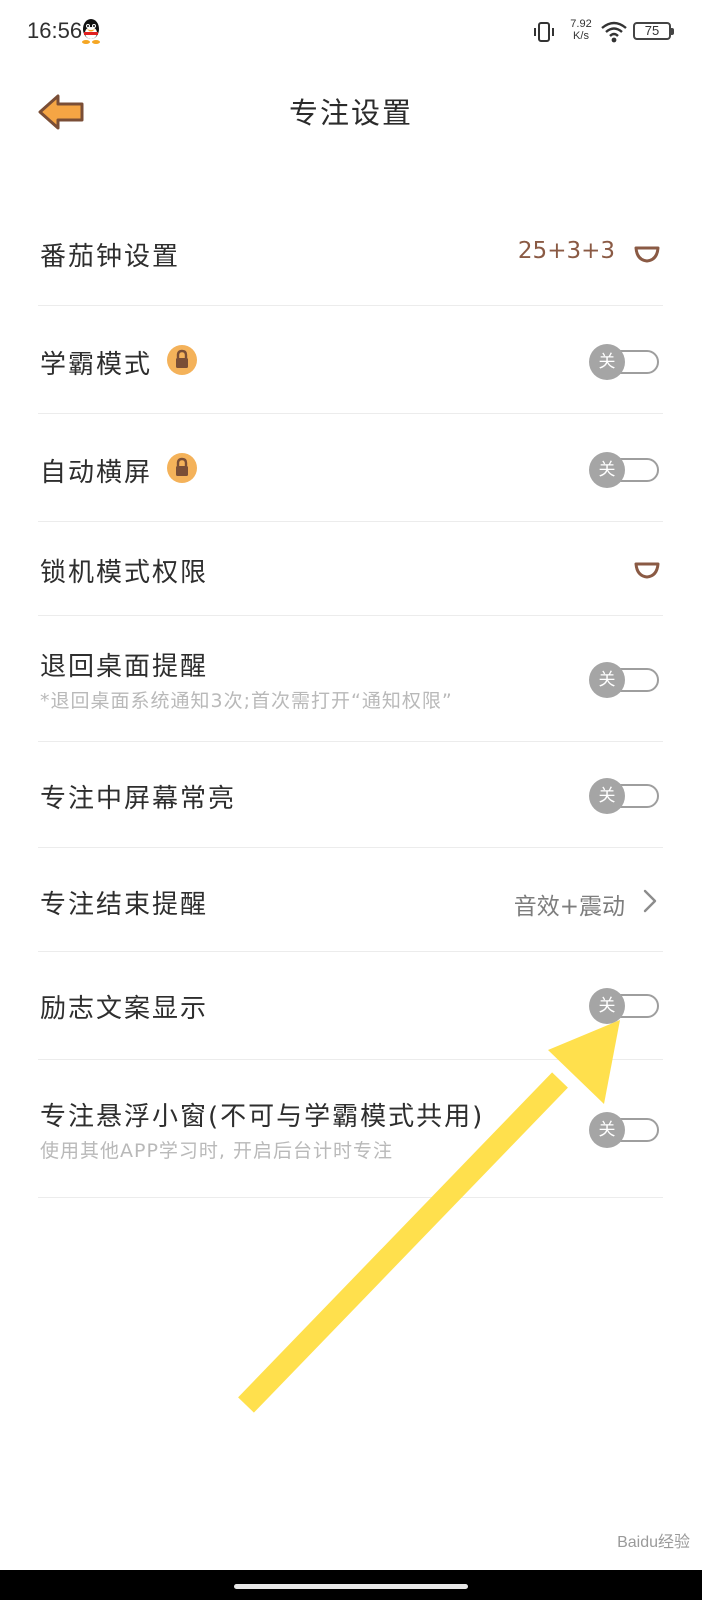 Image resolution: width=702 pixels, height=1600 pixels. Describe the element at coordinates (566, 251) in the screenshot. I see `pomodoro-setting-value: 25+3+3` at that location.